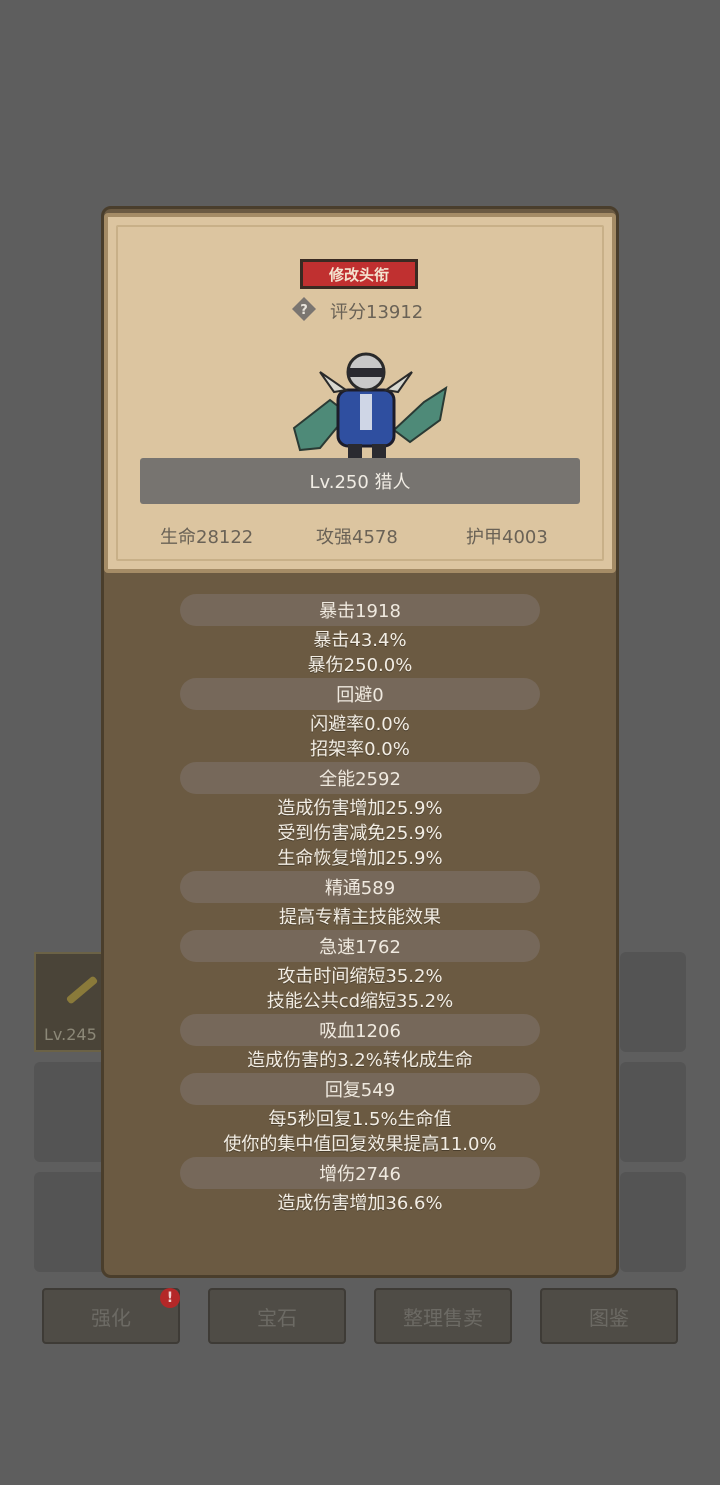 Image resolution: width=720 pixels, height=1485 pixels. What do you see at coordinates (360, 1119) in the screenshot?
I see `stat-detail: 每5秒回复1.5%生命值` at bounding box center [360, 1119].